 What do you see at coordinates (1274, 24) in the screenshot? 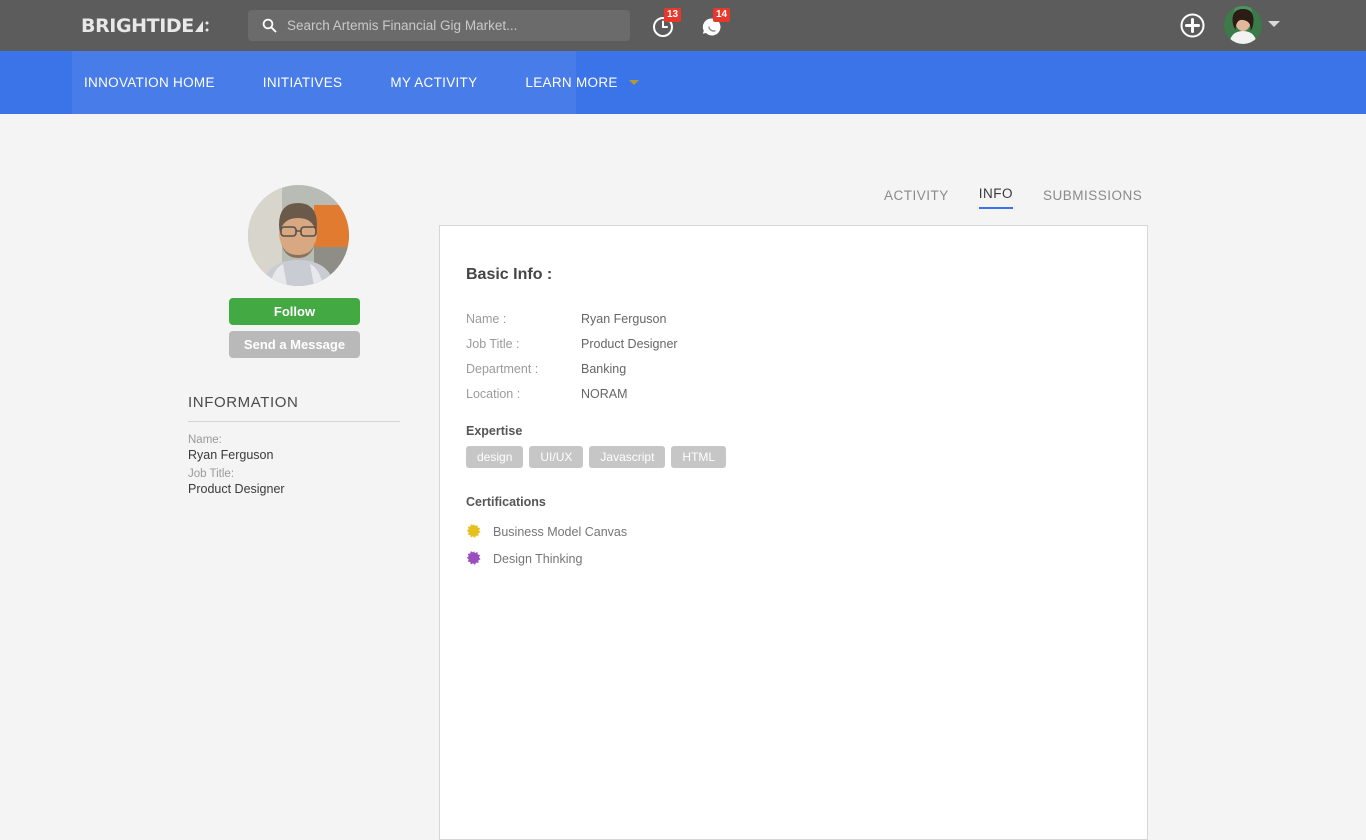
I see `user-menu-chevron-down-icon` at bounding box center [1274, 24].